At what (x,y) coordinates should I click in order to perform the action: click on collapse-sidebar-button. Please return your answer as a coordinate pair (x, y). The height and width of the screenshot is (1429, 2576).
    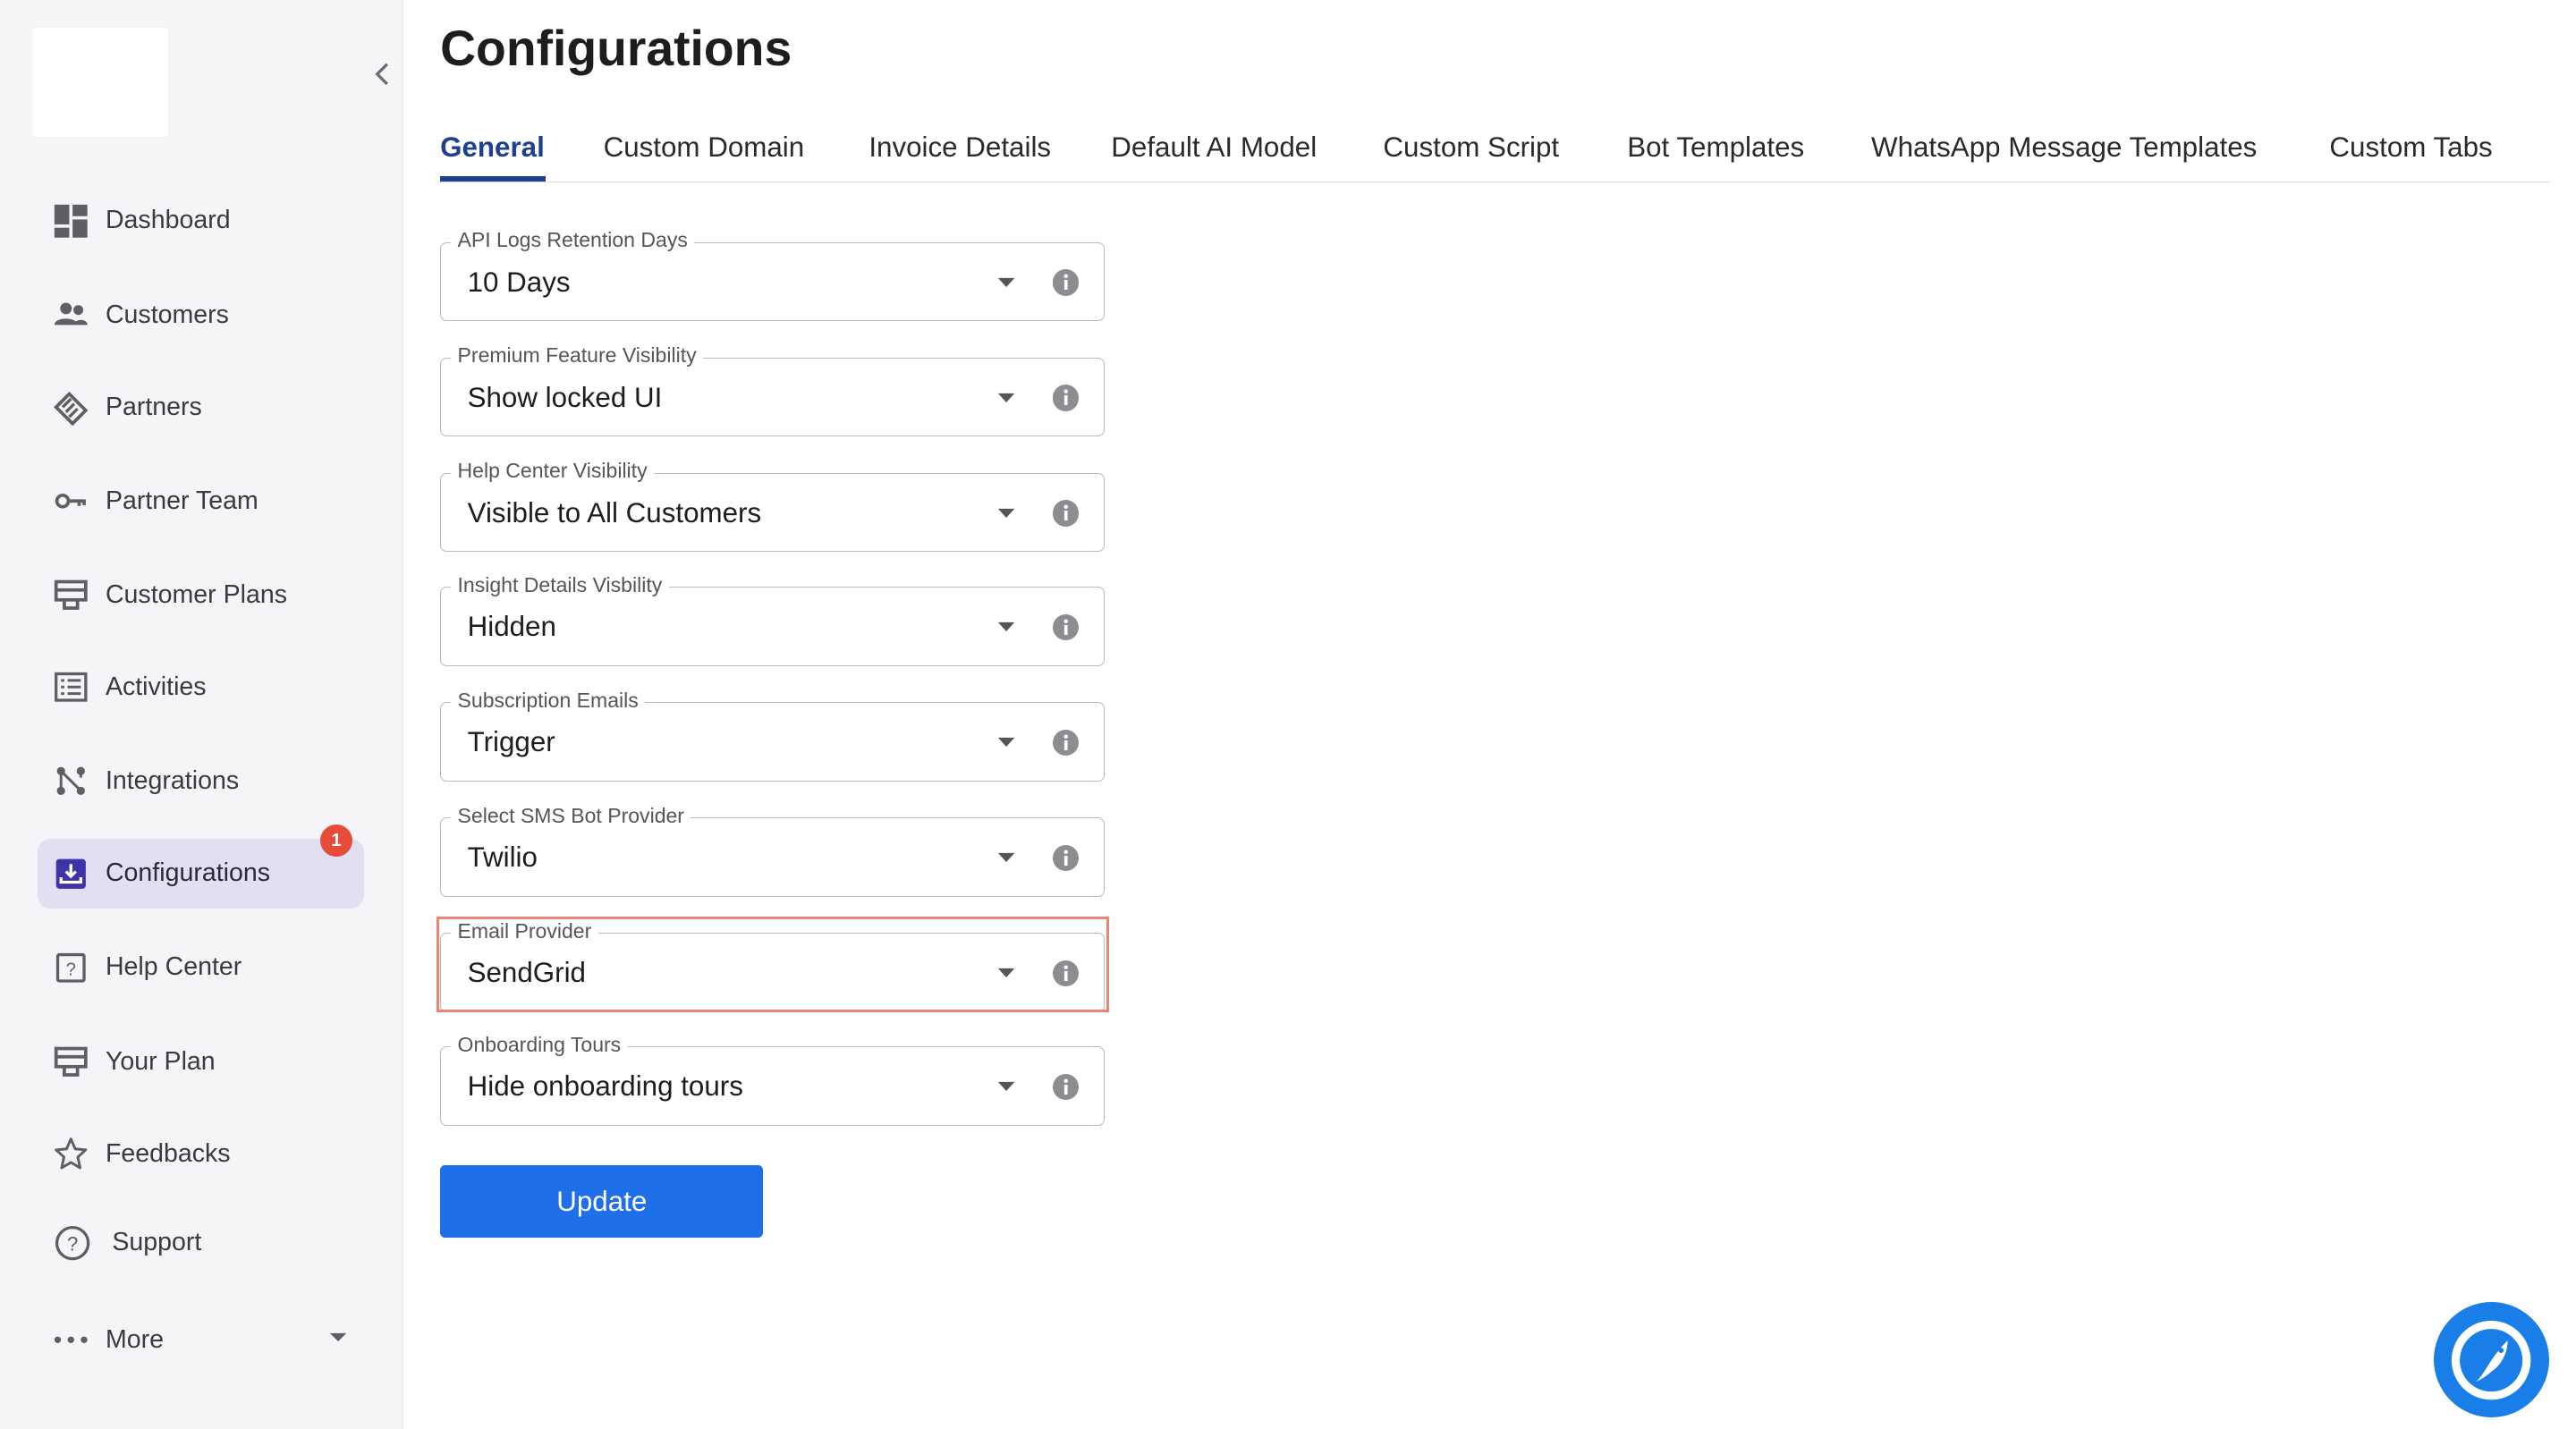
    Looking at the image, I should click on (382, 74).